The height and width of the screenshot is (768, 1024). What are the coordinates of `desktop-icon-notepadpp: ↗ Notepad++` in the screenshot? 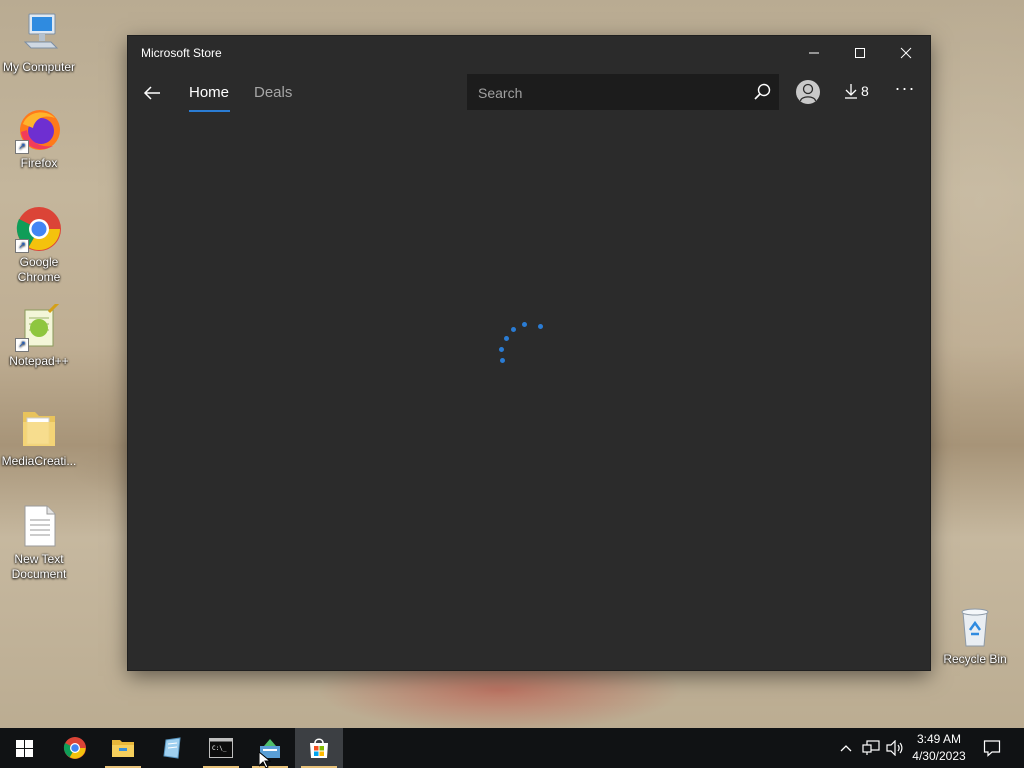 It's located at (39, 334).